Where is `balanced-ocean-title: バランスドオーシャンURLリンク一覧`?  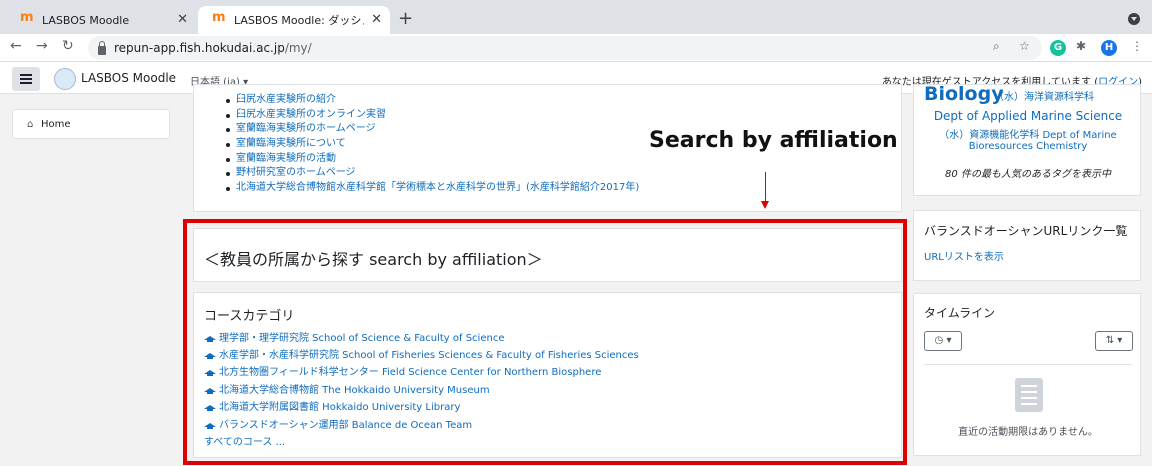
balanced-ocean-title: バランスドオーシャンURLリンク一覧 is located at coordinates (1026, 231).